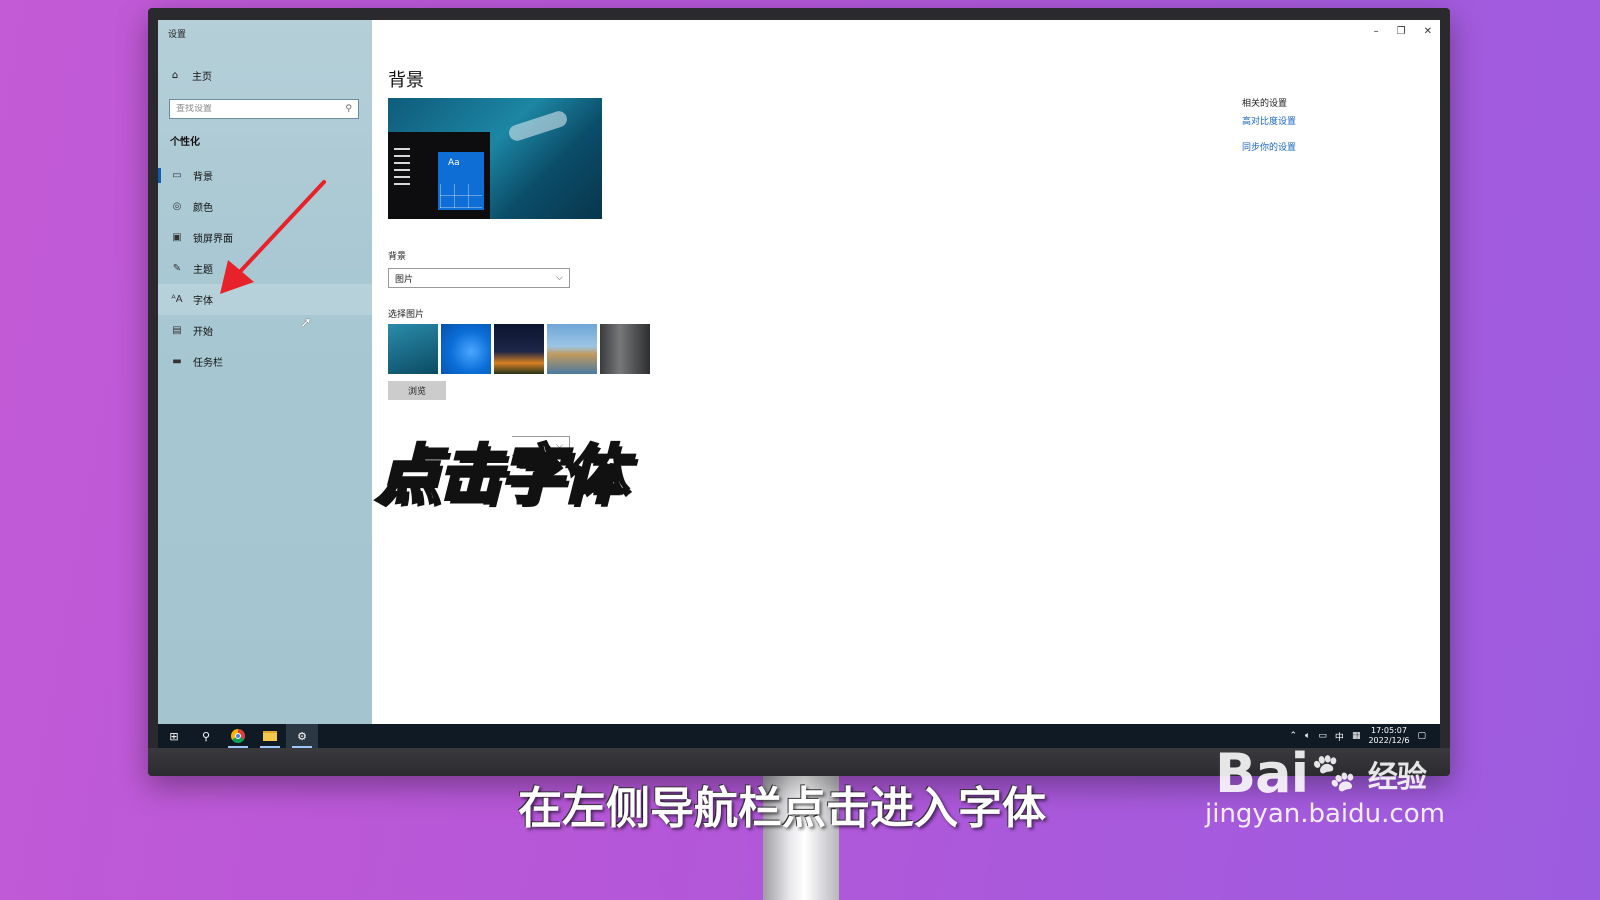 Image resolution: width=1600 pixels, height=900 pixels. I want to click on taskbar-file-explorer, so click(270, 736).